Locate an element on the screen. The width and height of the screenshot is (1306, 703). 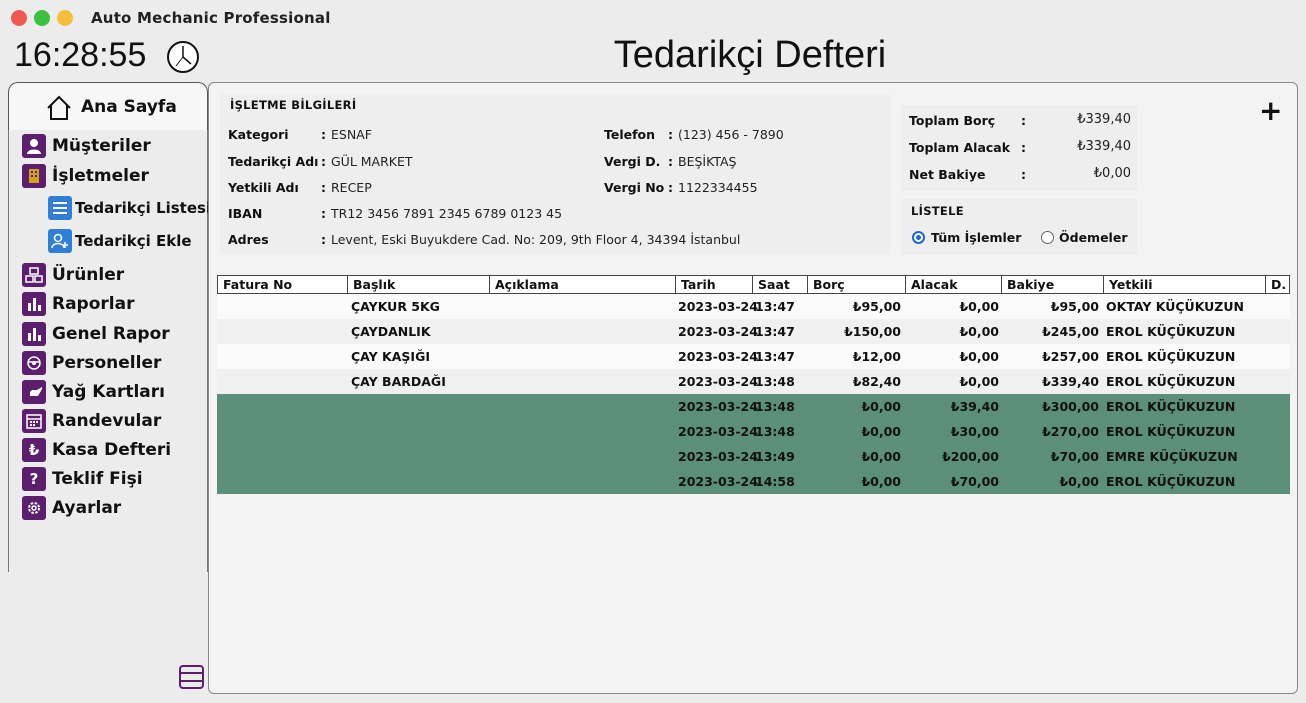
col-bakiye: Bakiye is located at coordinates (1053, 284).